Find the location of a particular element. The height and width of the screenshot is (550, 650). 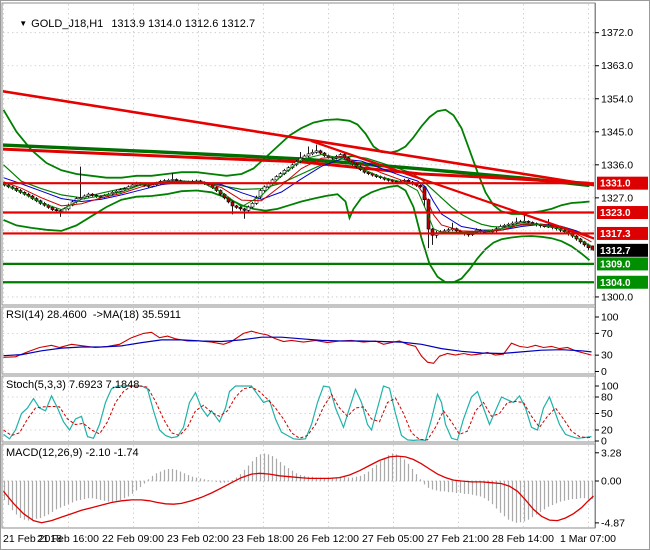

time-axis-label: 21 Feb 16:00 is located at coordinates (68, 539).